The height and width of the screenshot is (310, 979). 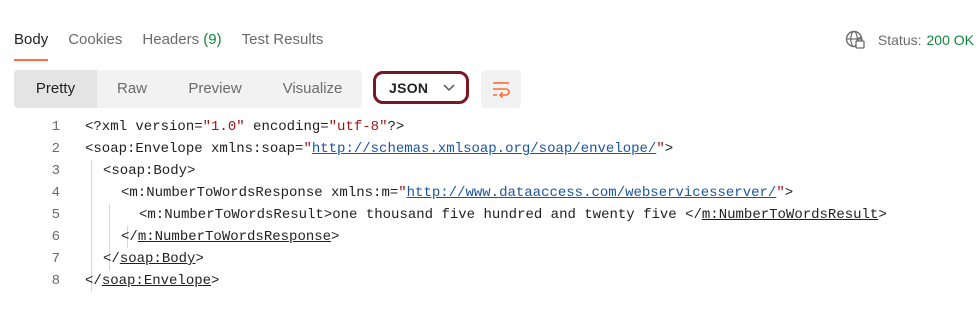 What do you see at coordinates (149, 171) in the screenshot?
I see `code-text: <soap:Body>` at bounding box center [149, 171].